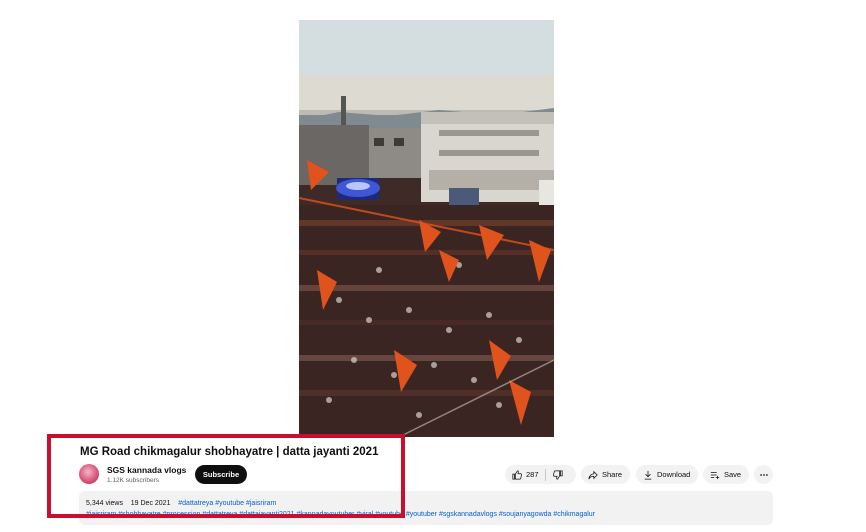 The image size is (866, 532). Describe the element at coordinates (133, 480) in the screenshot. I see `subscriber-count: 1.12K subscribers` at that location.